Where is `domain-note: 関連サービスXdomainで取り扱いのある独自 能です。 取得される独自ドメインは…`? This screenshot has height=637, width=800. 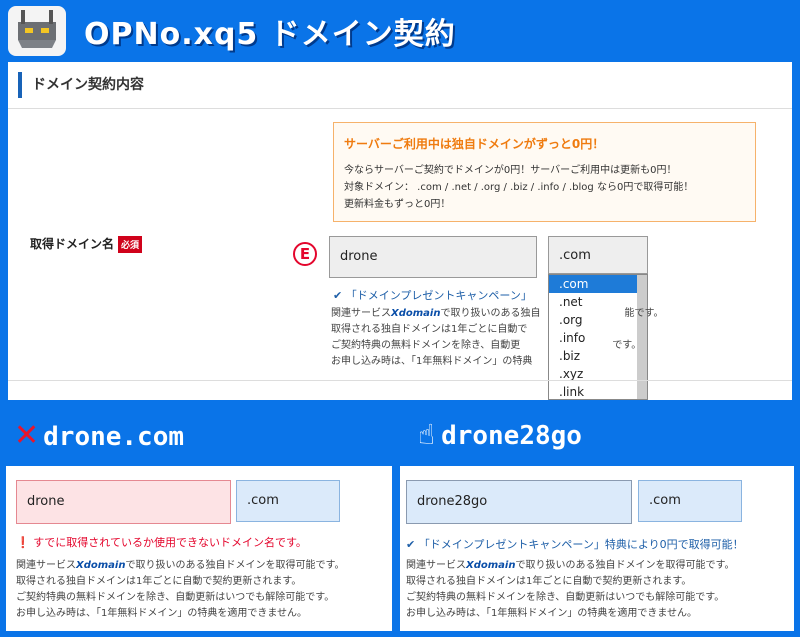
domain-note: 関連サービスXdomainで取り扱いのある独自 能です。 取得される独自ドメインは… is located at coordinates (541, 338).